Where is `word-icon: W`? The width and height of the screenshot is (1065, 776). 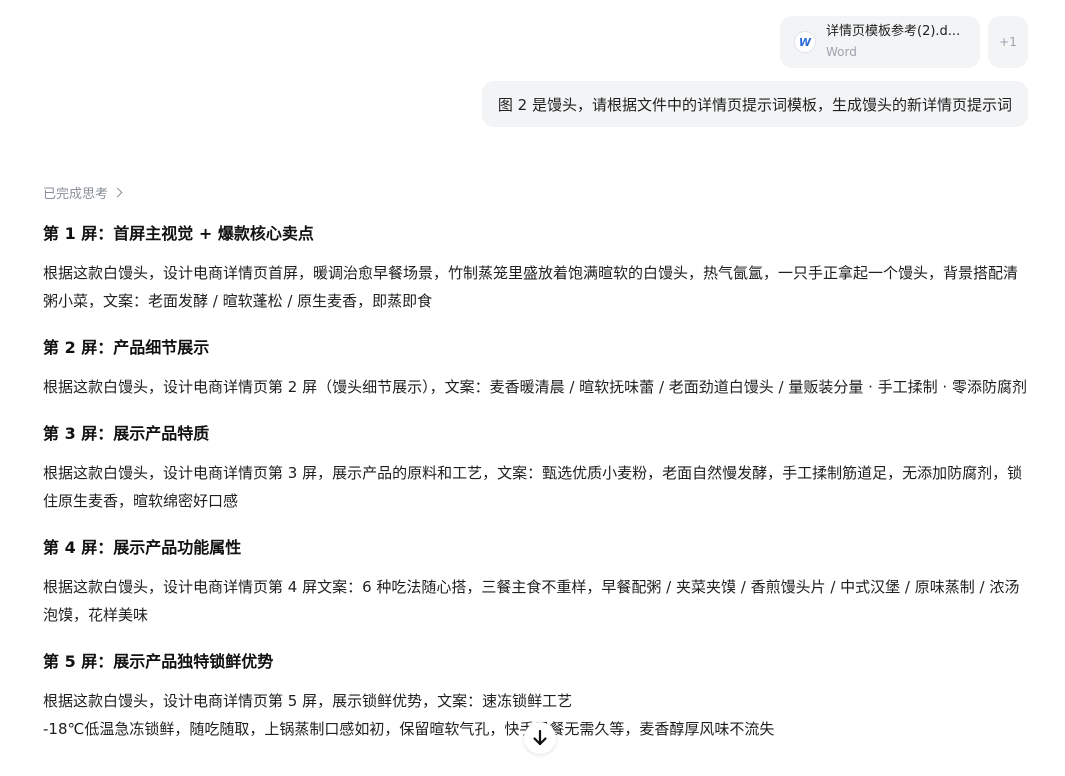 word-icon: W is located at coordinates (805, 42).